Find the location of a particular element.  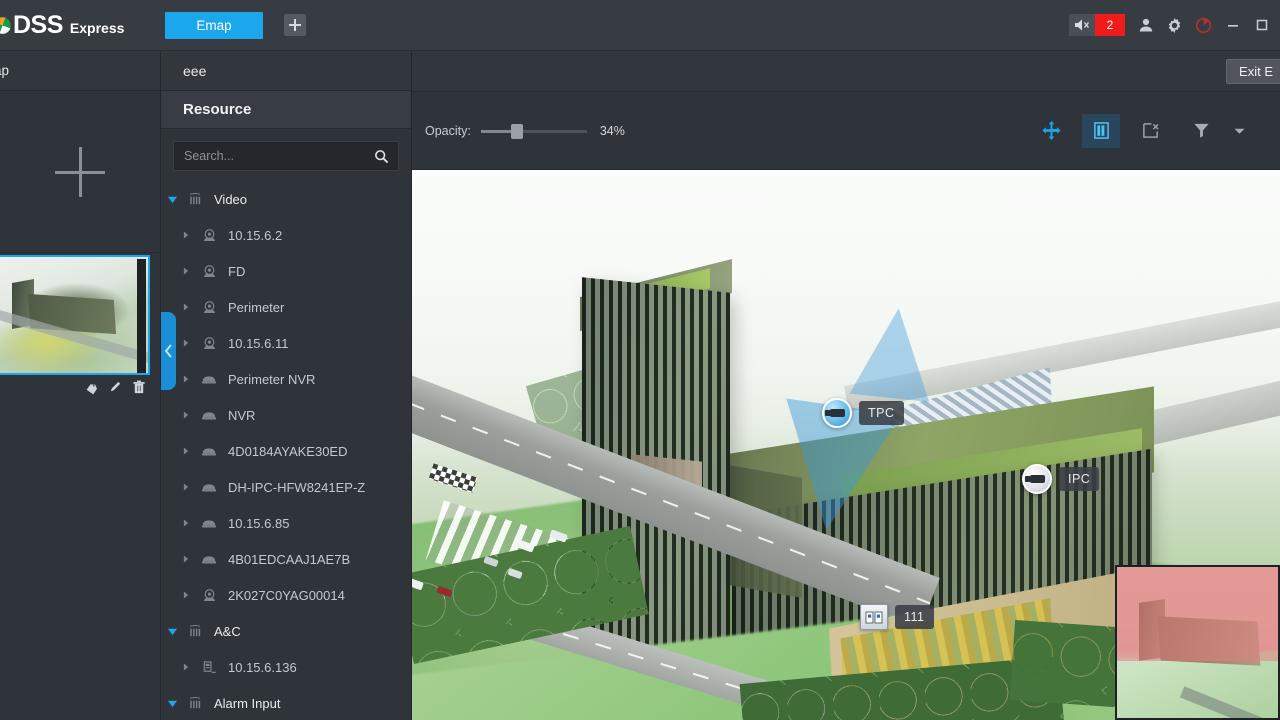

resource-header: Resource is located at coordinates (286, 110).